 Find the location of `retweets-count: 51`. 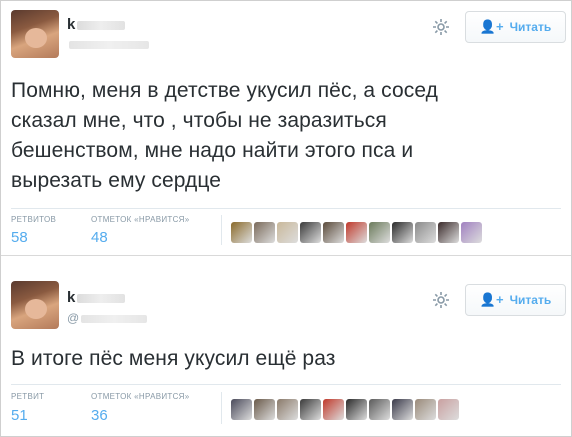

retweets-count: 51 is located at coordinates (19, 415).